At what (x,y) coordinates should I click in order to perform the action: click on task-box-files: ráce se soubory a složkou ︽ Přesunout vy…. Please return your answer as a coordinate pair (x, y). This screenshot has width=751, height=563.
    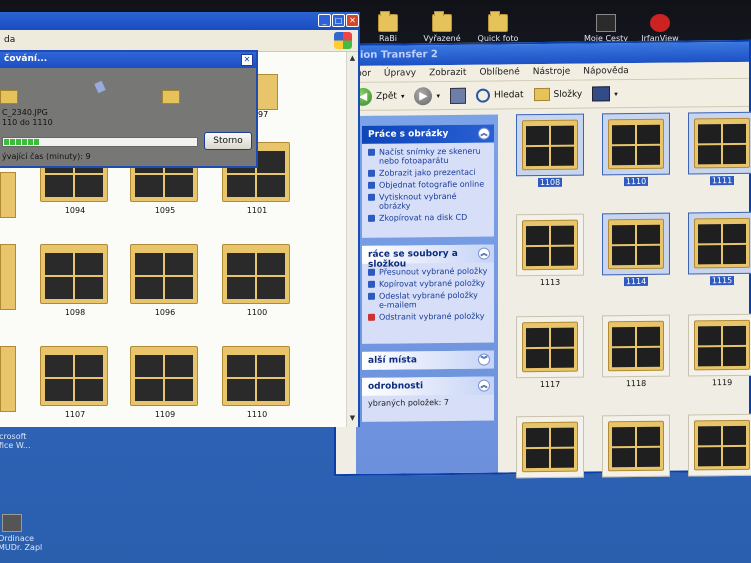
    Looking at the image, I should click on (428, 294).